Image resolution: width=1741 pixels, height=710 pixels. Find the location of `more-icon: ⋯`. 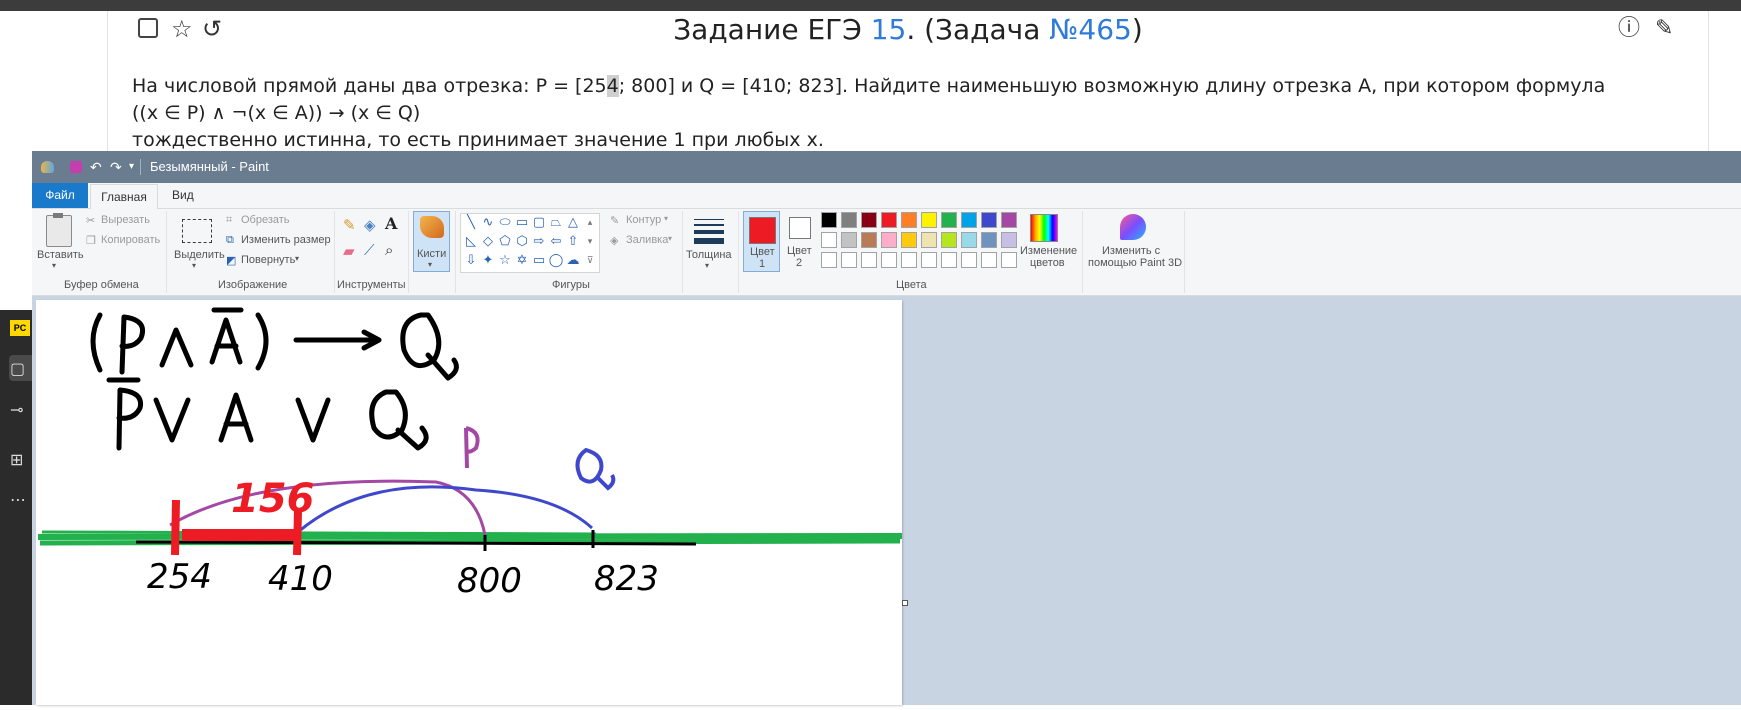

more-icon: ⋯ is located at coordinates (18, 499).